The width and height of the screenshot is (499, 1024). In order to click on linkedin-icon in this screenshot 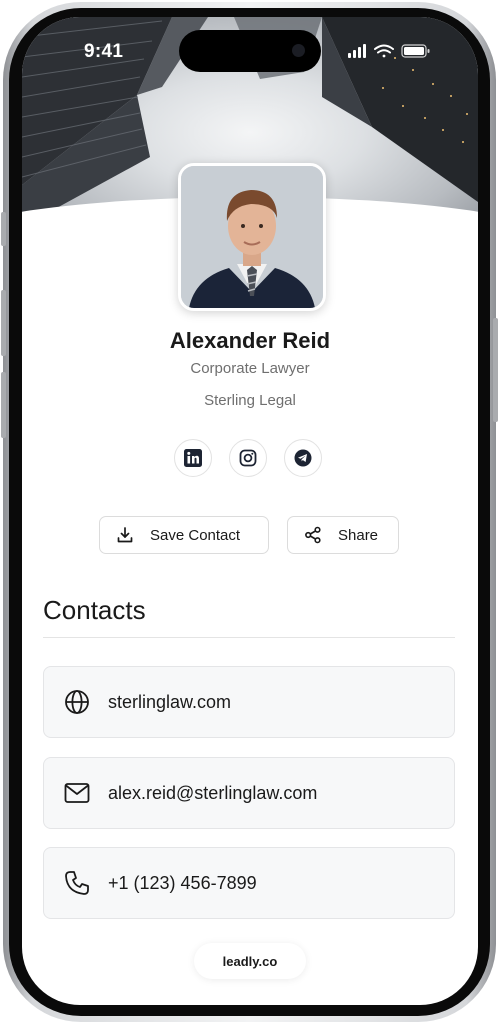, I will do `click(193, 458)`.